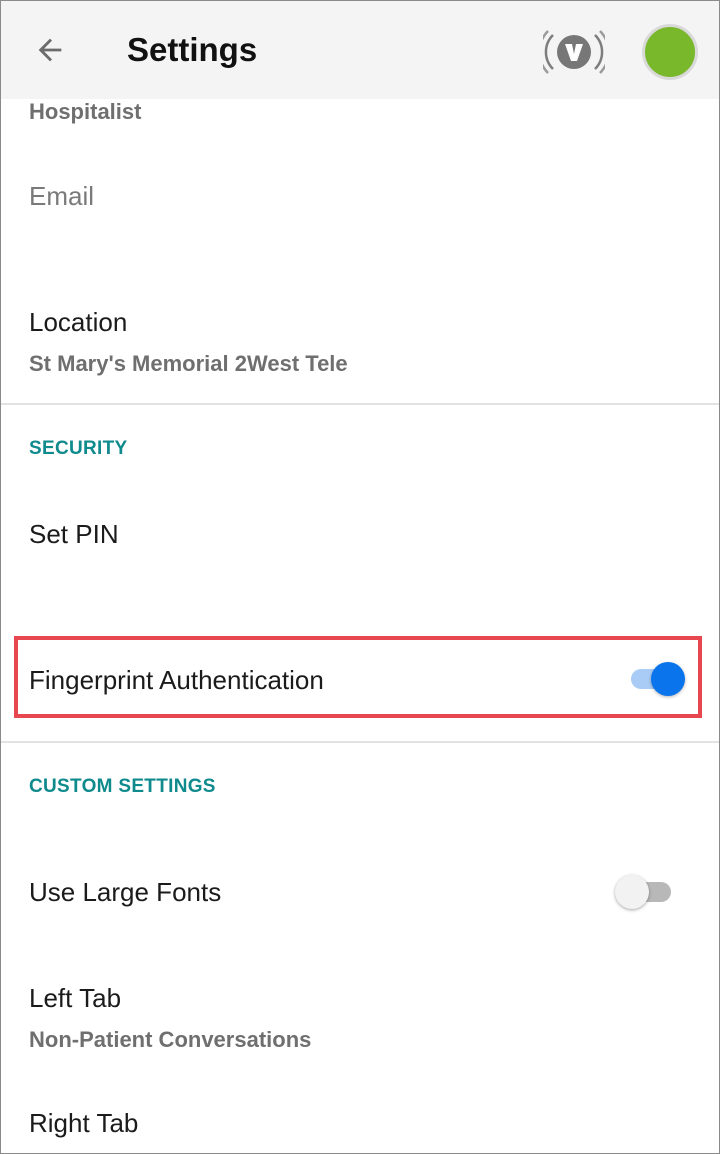  I want to click on left-tab-value: Non-Patient Conversations, so click(170, 1039).